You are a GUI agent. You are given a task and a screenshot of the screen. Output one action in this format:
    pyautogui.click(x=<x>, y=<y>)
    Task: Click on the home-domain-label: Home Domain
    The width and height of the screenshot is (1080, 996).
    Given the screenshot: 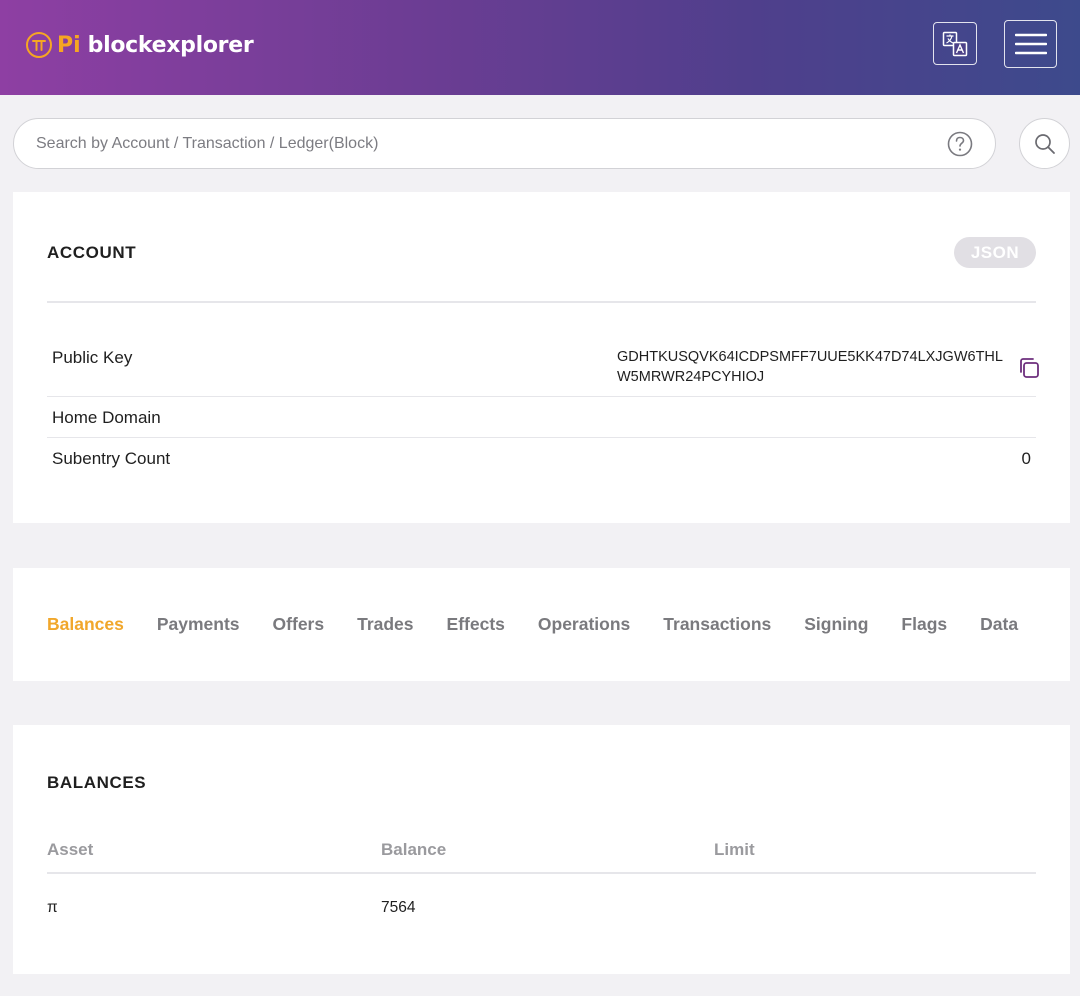 What is the action you would take?
    pyautogui.click(x=106, y=417)
    